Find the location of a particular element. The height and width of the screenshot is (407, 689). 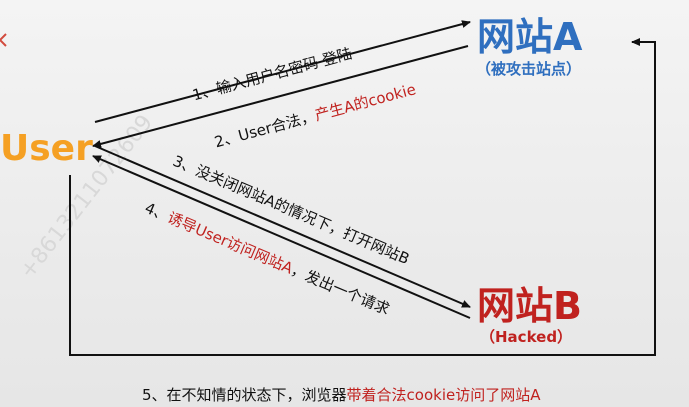

step-5-label: 5、在不知情的状态下，浏览器带着合法cookie访问了网站A is located at coordinates (341, 395).